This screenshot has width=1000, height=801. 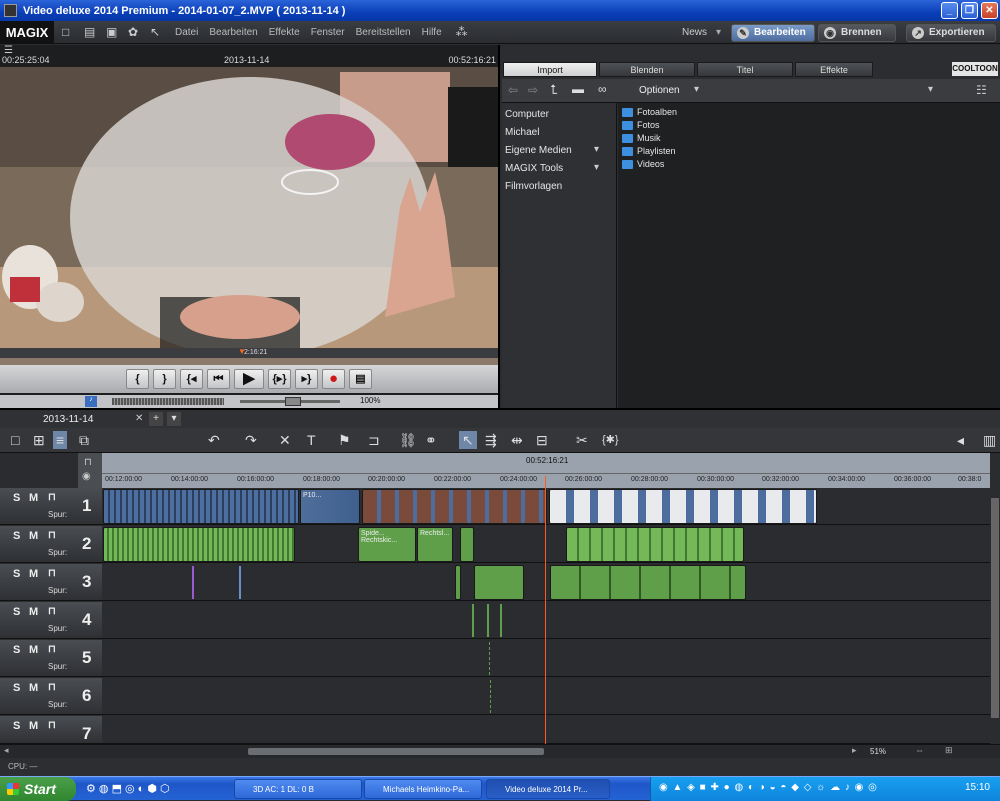 What do you see at coordinates (68, 419) in the screenshot?
I see `tab-movie: 2013-11-14` at bounding box center [68, 419].